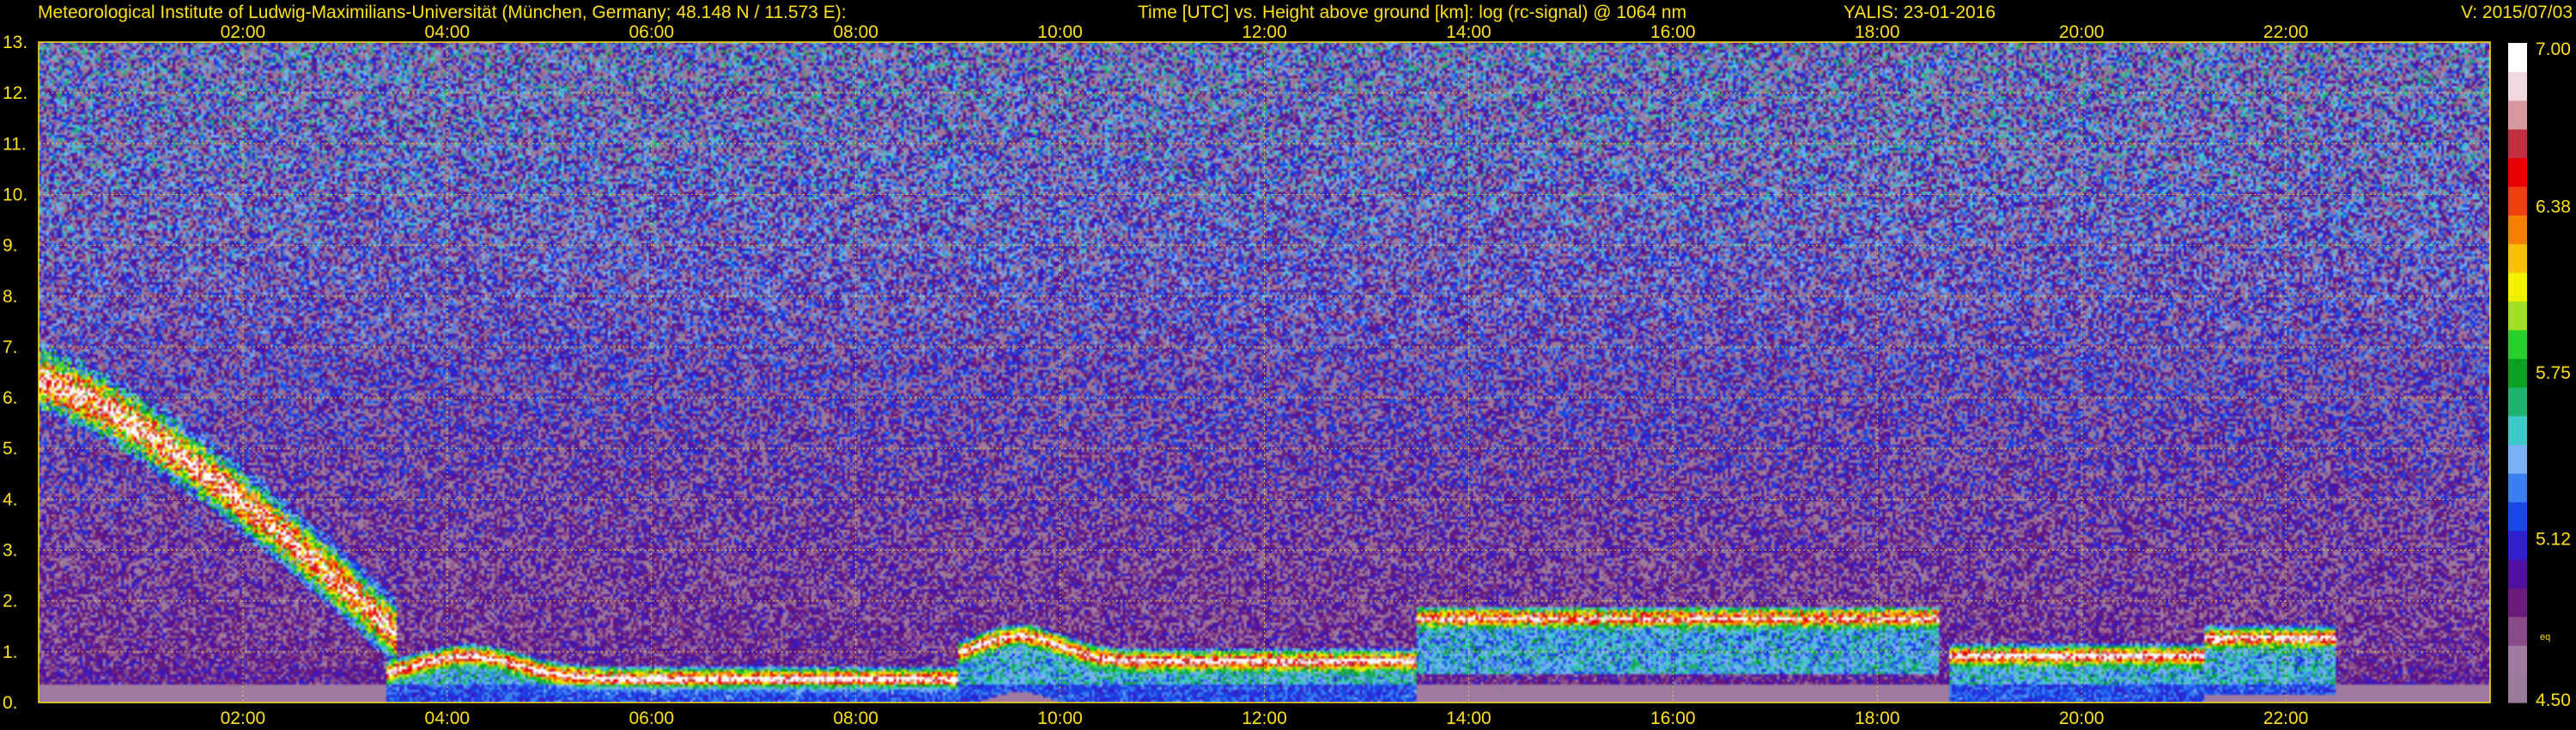 This screenshot has height=730, width=2576. Describe the element at coordinates (651, 718) in the screenshot. I see `x-tick-label-bottom: 06:00` at that location.